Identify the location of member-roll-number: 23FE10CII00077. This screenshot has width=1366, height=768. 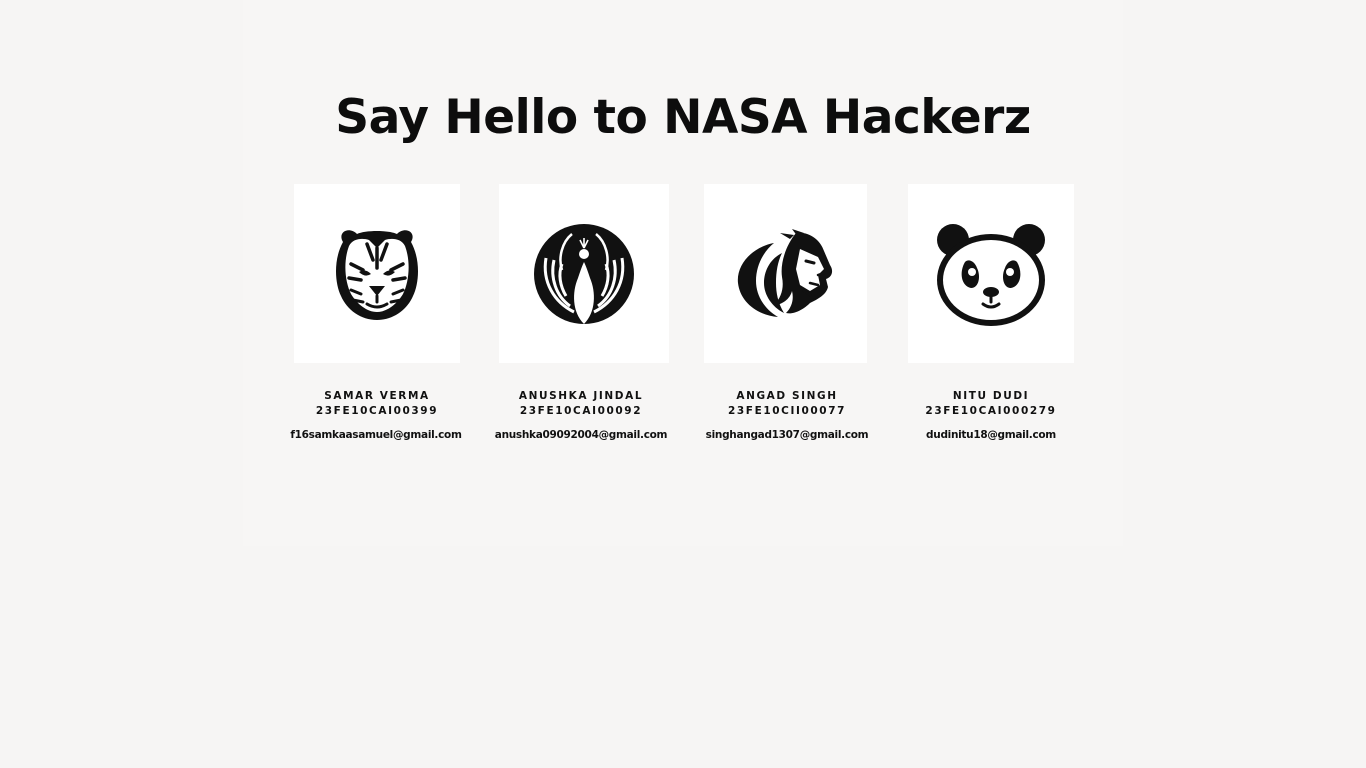
(787, 411).